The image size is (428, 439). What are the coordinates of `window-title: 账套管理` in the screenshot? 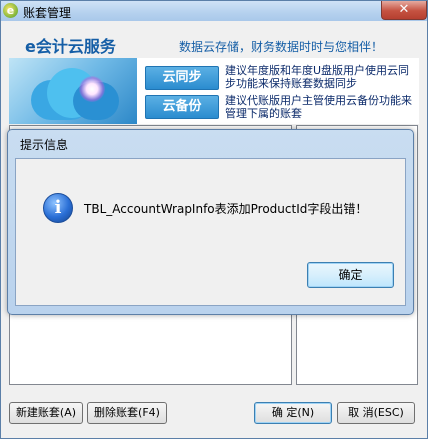 It's located at (47, 13).